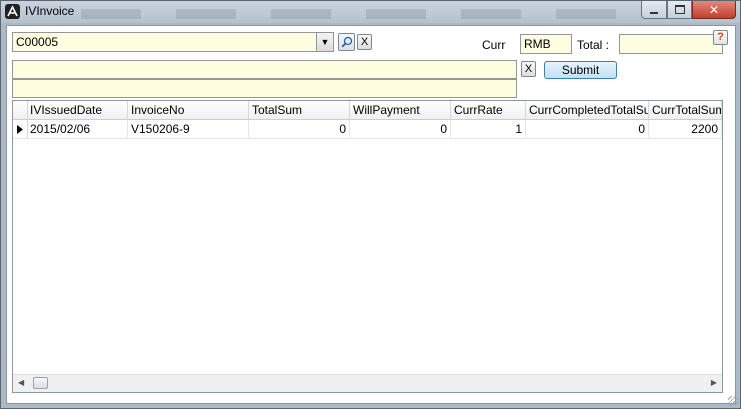 This screenshot has height=409, width=741. Describe the element at coordinates (77, 129) in the screenshot. I see `cell-ivissueddate: 2015/02/06` at that location.